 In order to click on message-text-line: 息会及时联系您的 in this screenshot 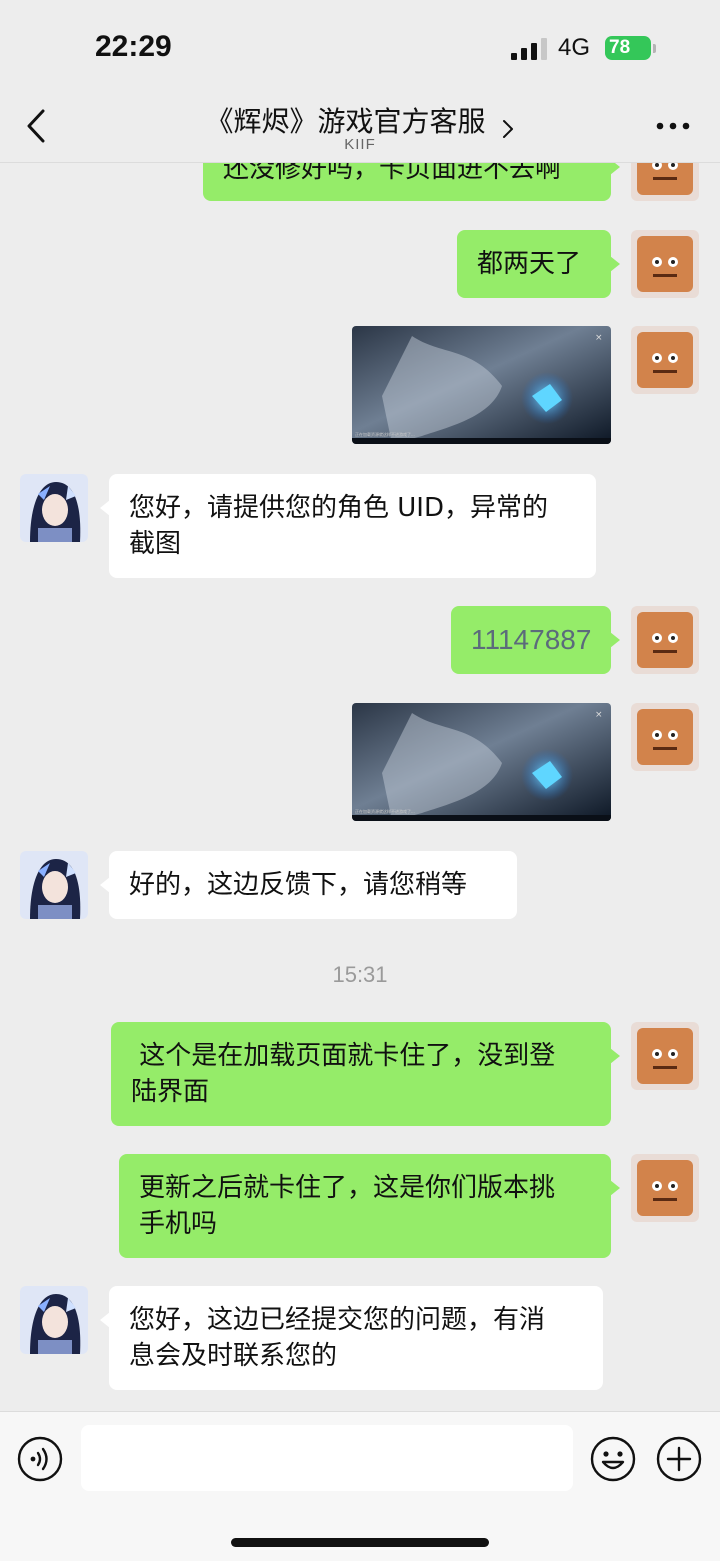, I will do `click(233, 1356)`.